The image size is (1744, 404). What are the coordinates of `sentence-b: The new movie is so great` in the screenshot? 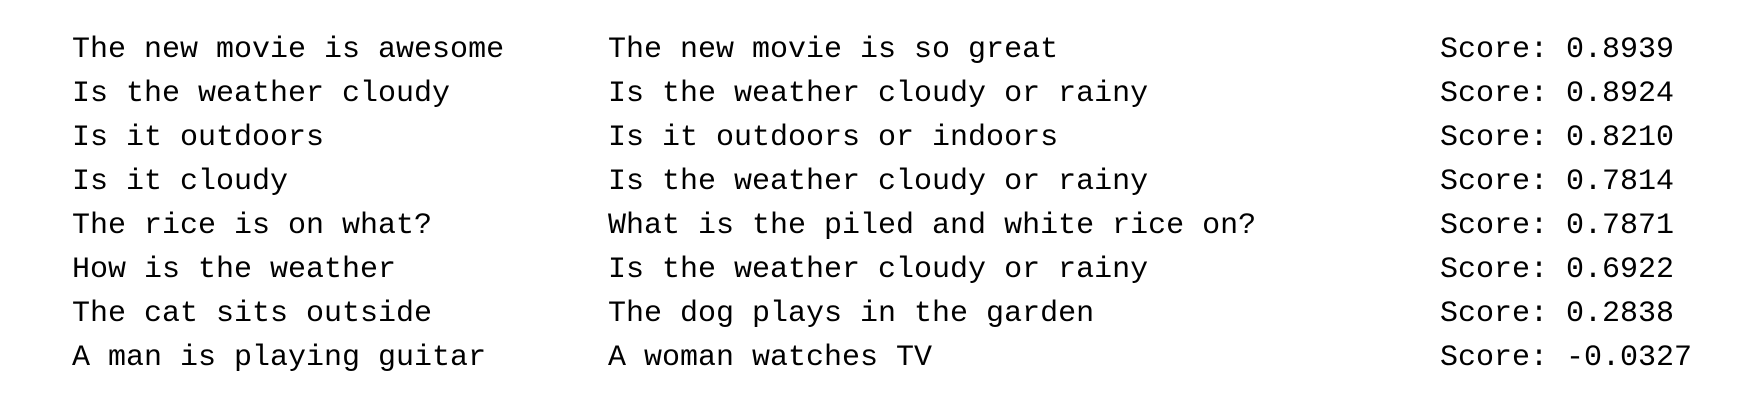 It's located at (833, 50).